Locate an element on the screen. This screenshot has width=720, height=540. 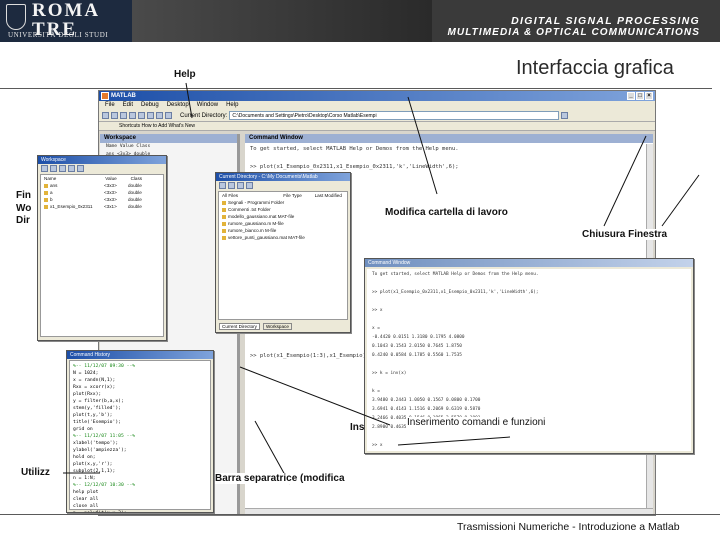
row-name: b is located at coordinates (51, 199).